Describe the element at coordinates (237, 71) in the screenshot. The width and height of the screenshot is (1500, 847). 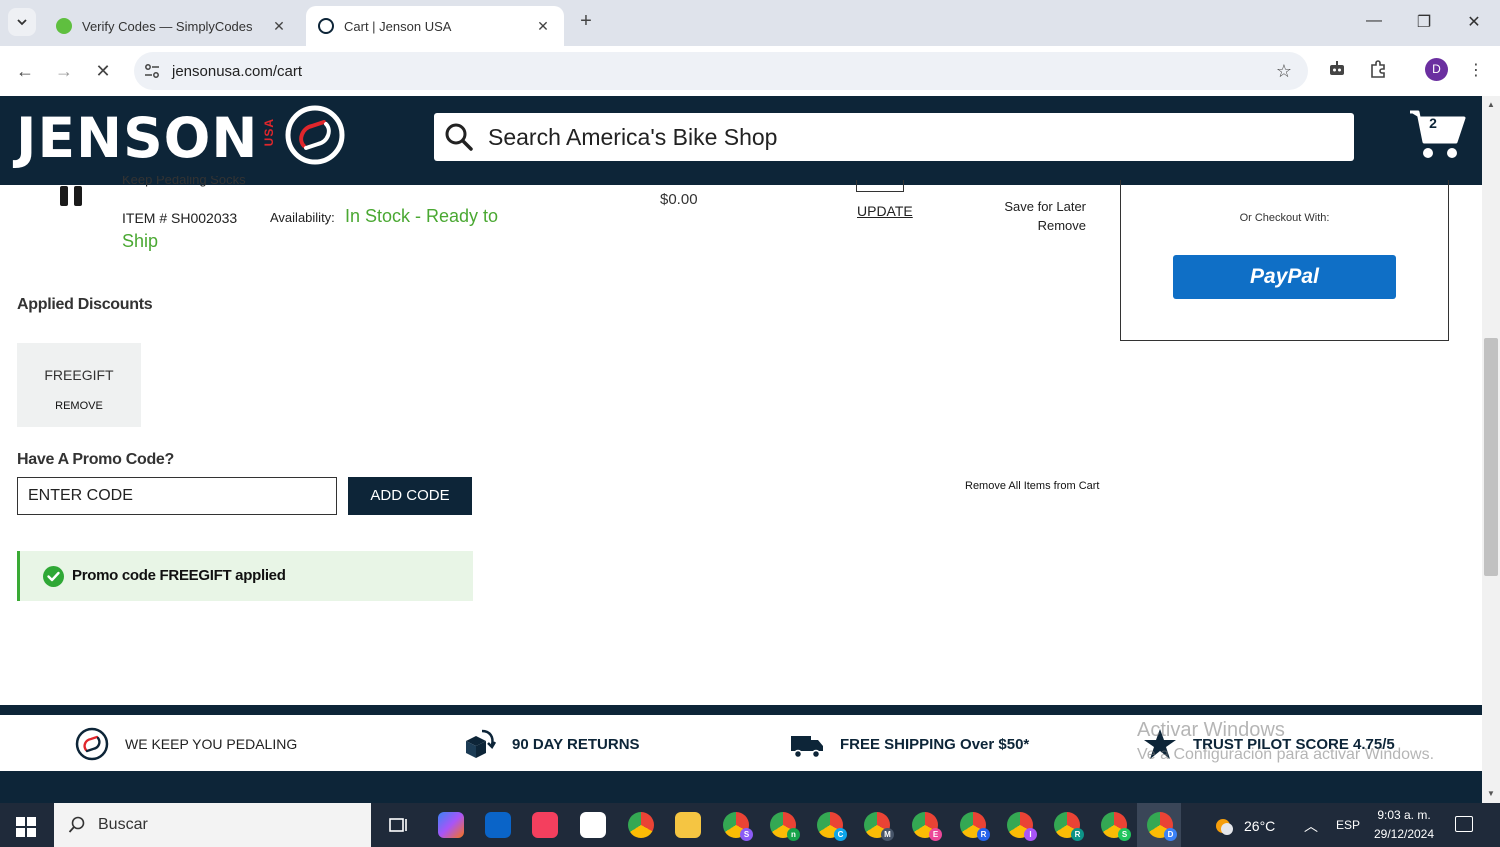
I see `url-text: jensonusa.com/cart` at that location.